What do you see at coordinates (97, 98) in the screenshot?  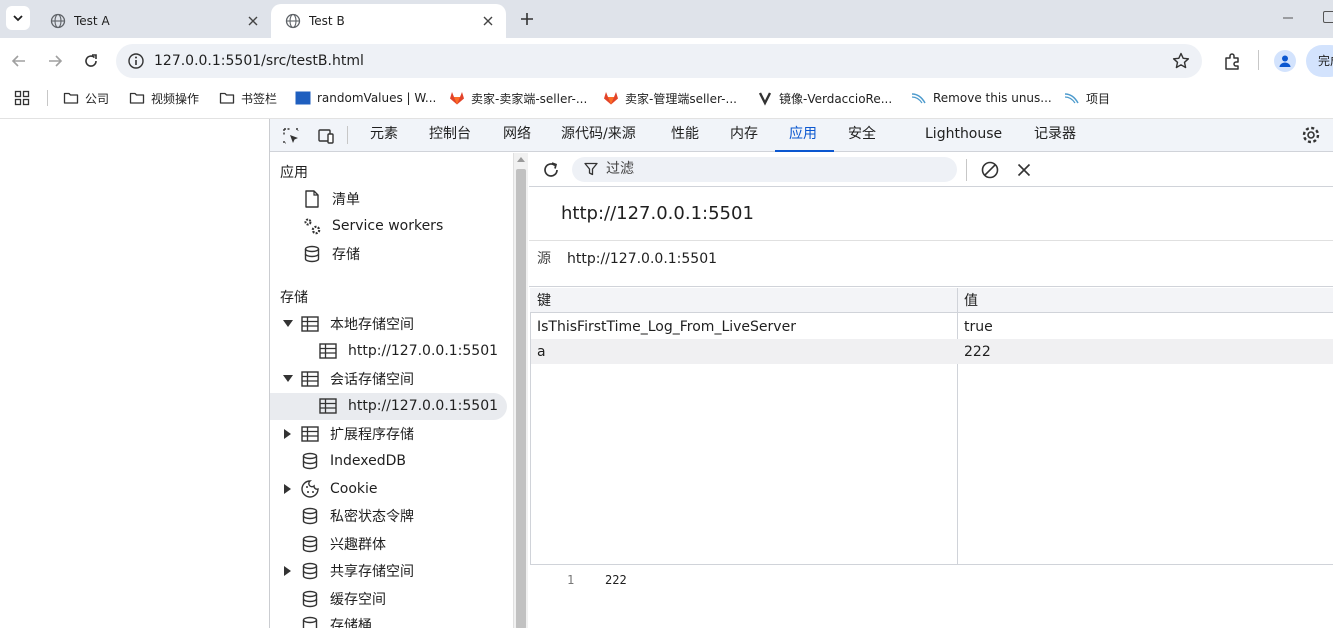 I see `bookmark-label: 公司` at bounding box center [97, 98].